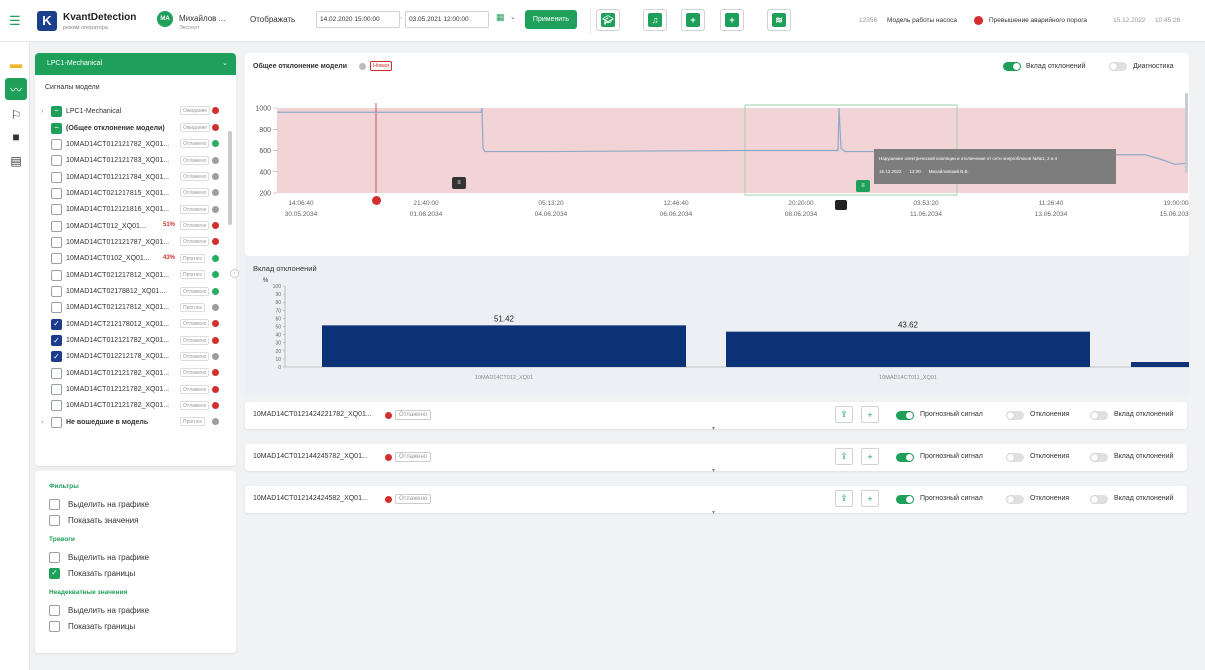 This screenshot has height=670, width=1205. What do you see at coordinates (144, 520) in the screenshot?
I see `filter-show-values-row: Показать значения` at bounding box center [144, 520].